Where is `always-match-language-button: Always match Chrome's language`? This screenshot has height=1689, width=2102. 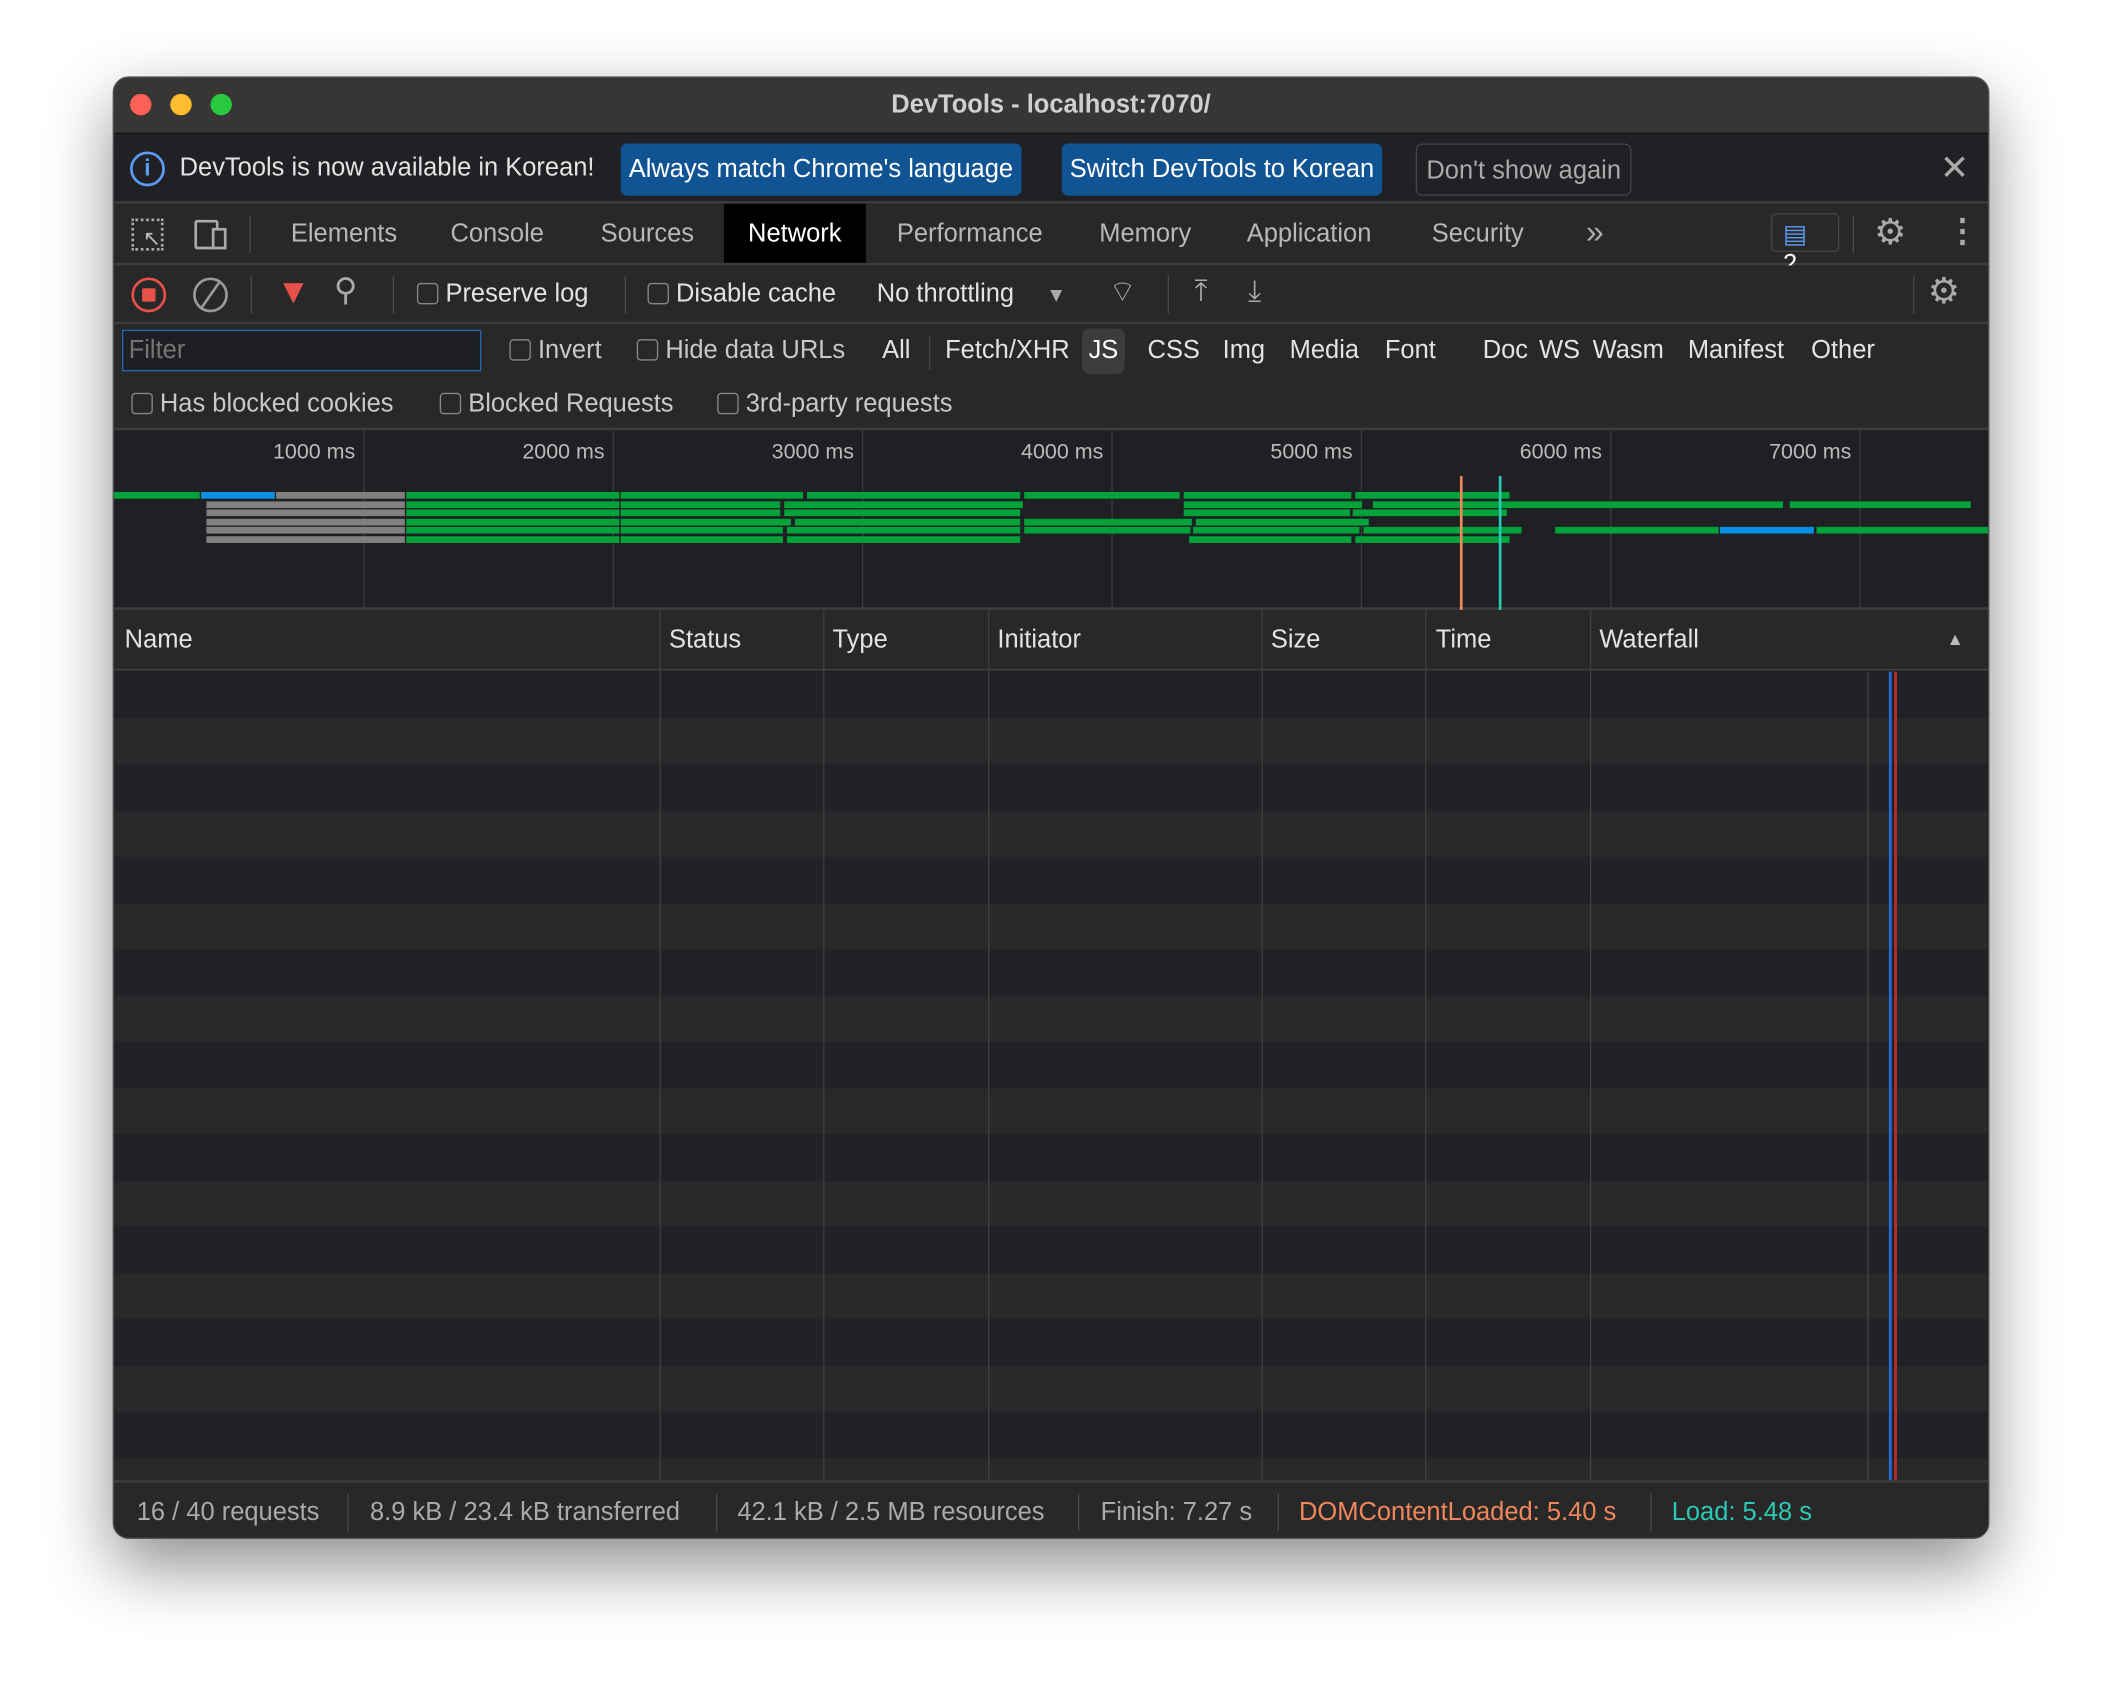 always-match-language-button: Always match Chrome's language is located at coordinates (821, 169).